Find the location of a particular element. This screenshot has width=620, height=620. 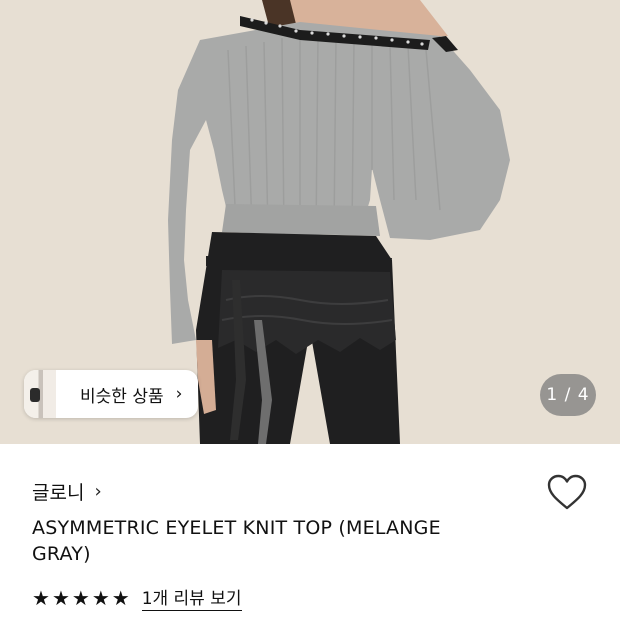

similar-products-button: 비슷한 상품 › is located at coordinates (111, 394).